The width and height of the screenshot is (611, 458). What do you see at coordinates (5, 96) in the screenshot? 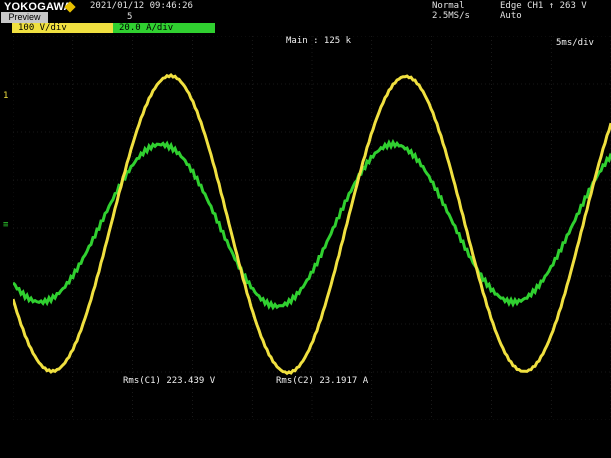
I see `ch1-level-marker: 1` at bounding box center [5, 96].